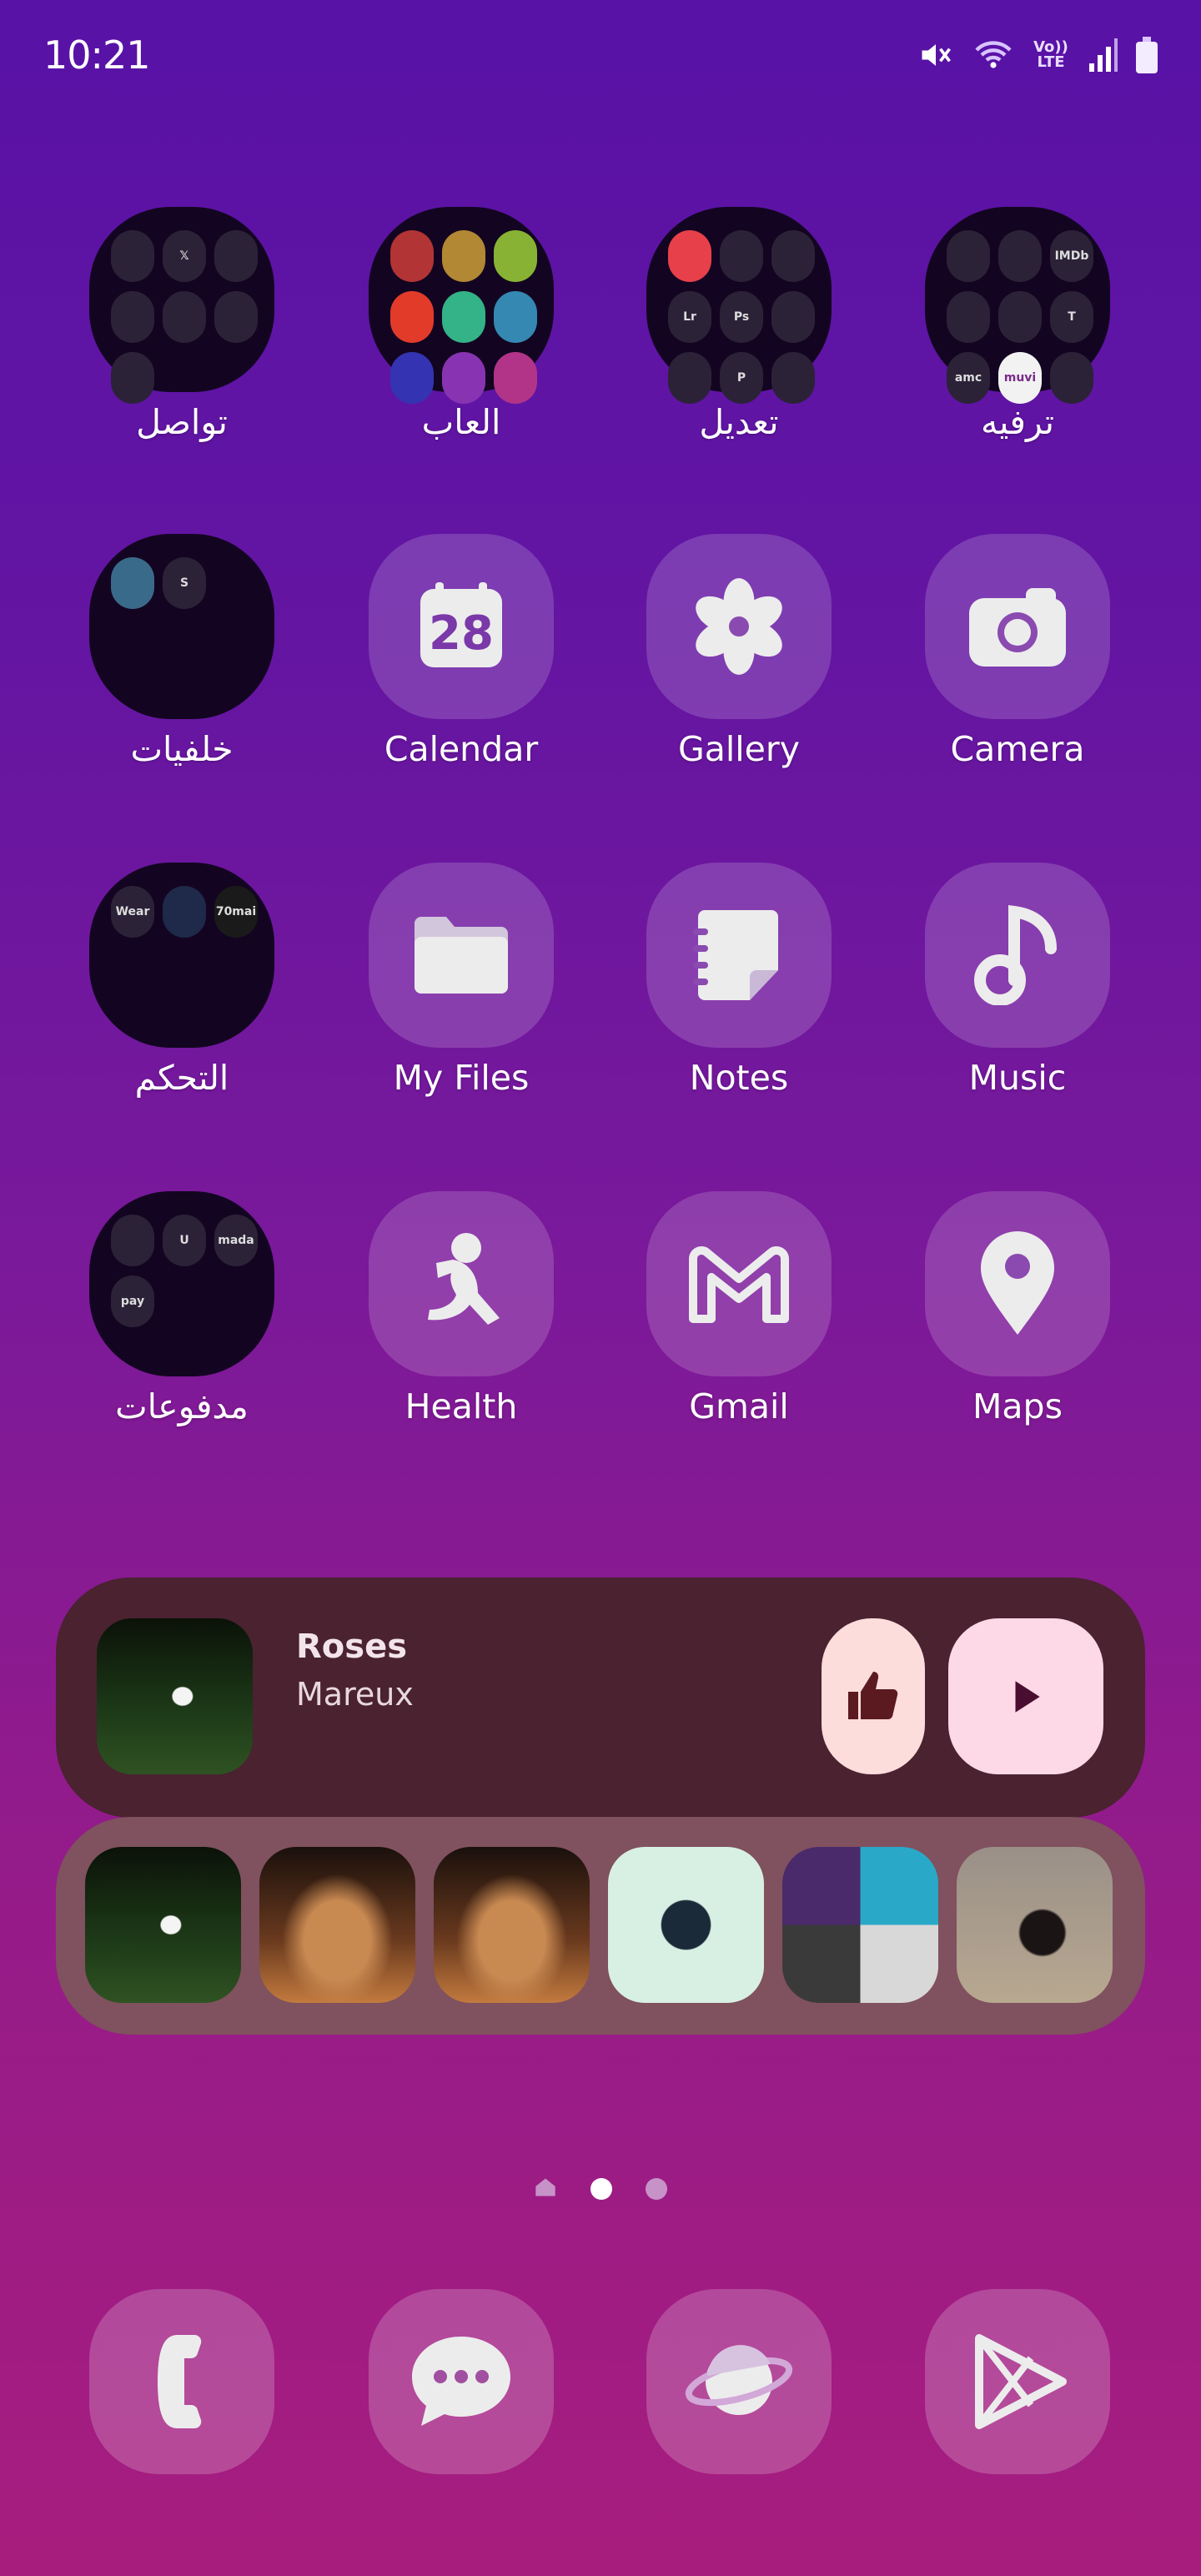 This screenshot has width=1201, height=2576. I want to click on clock: 10:21, so click(97, 55).